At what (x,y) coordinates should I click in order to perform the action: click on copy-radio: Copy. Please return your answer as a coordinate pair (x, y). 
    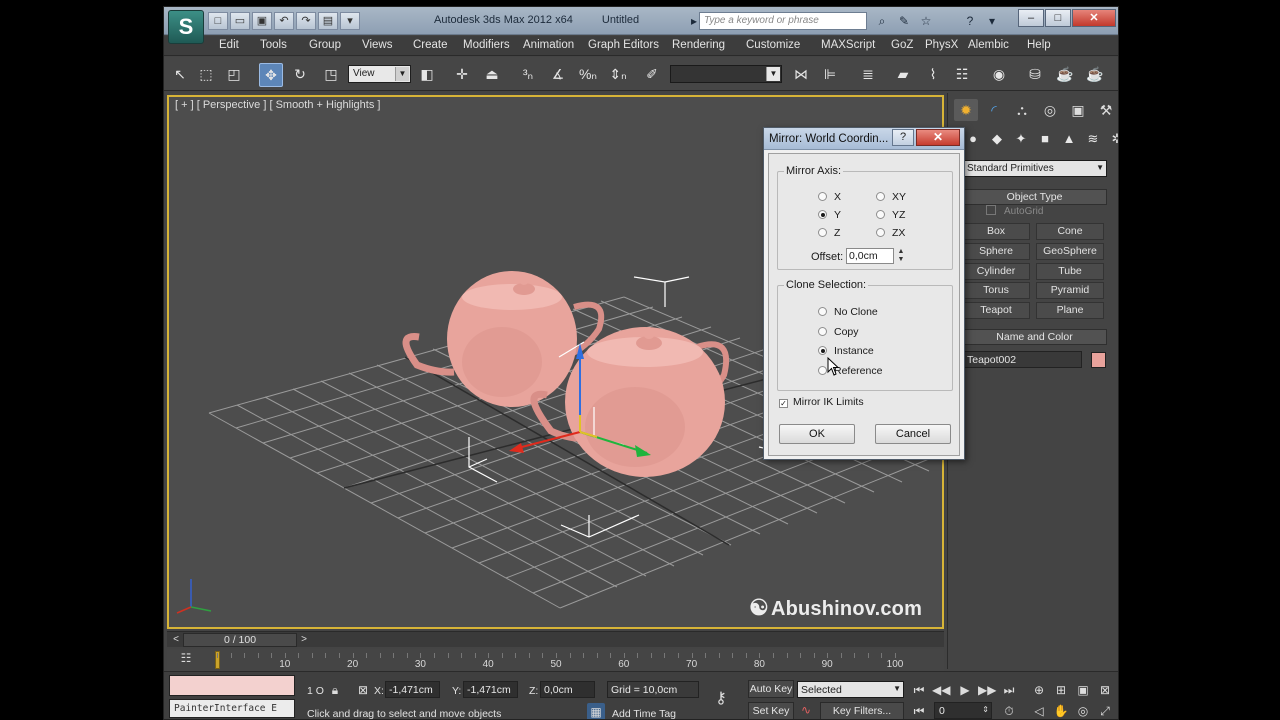
    Looking at the image, I should click on (838, 332).